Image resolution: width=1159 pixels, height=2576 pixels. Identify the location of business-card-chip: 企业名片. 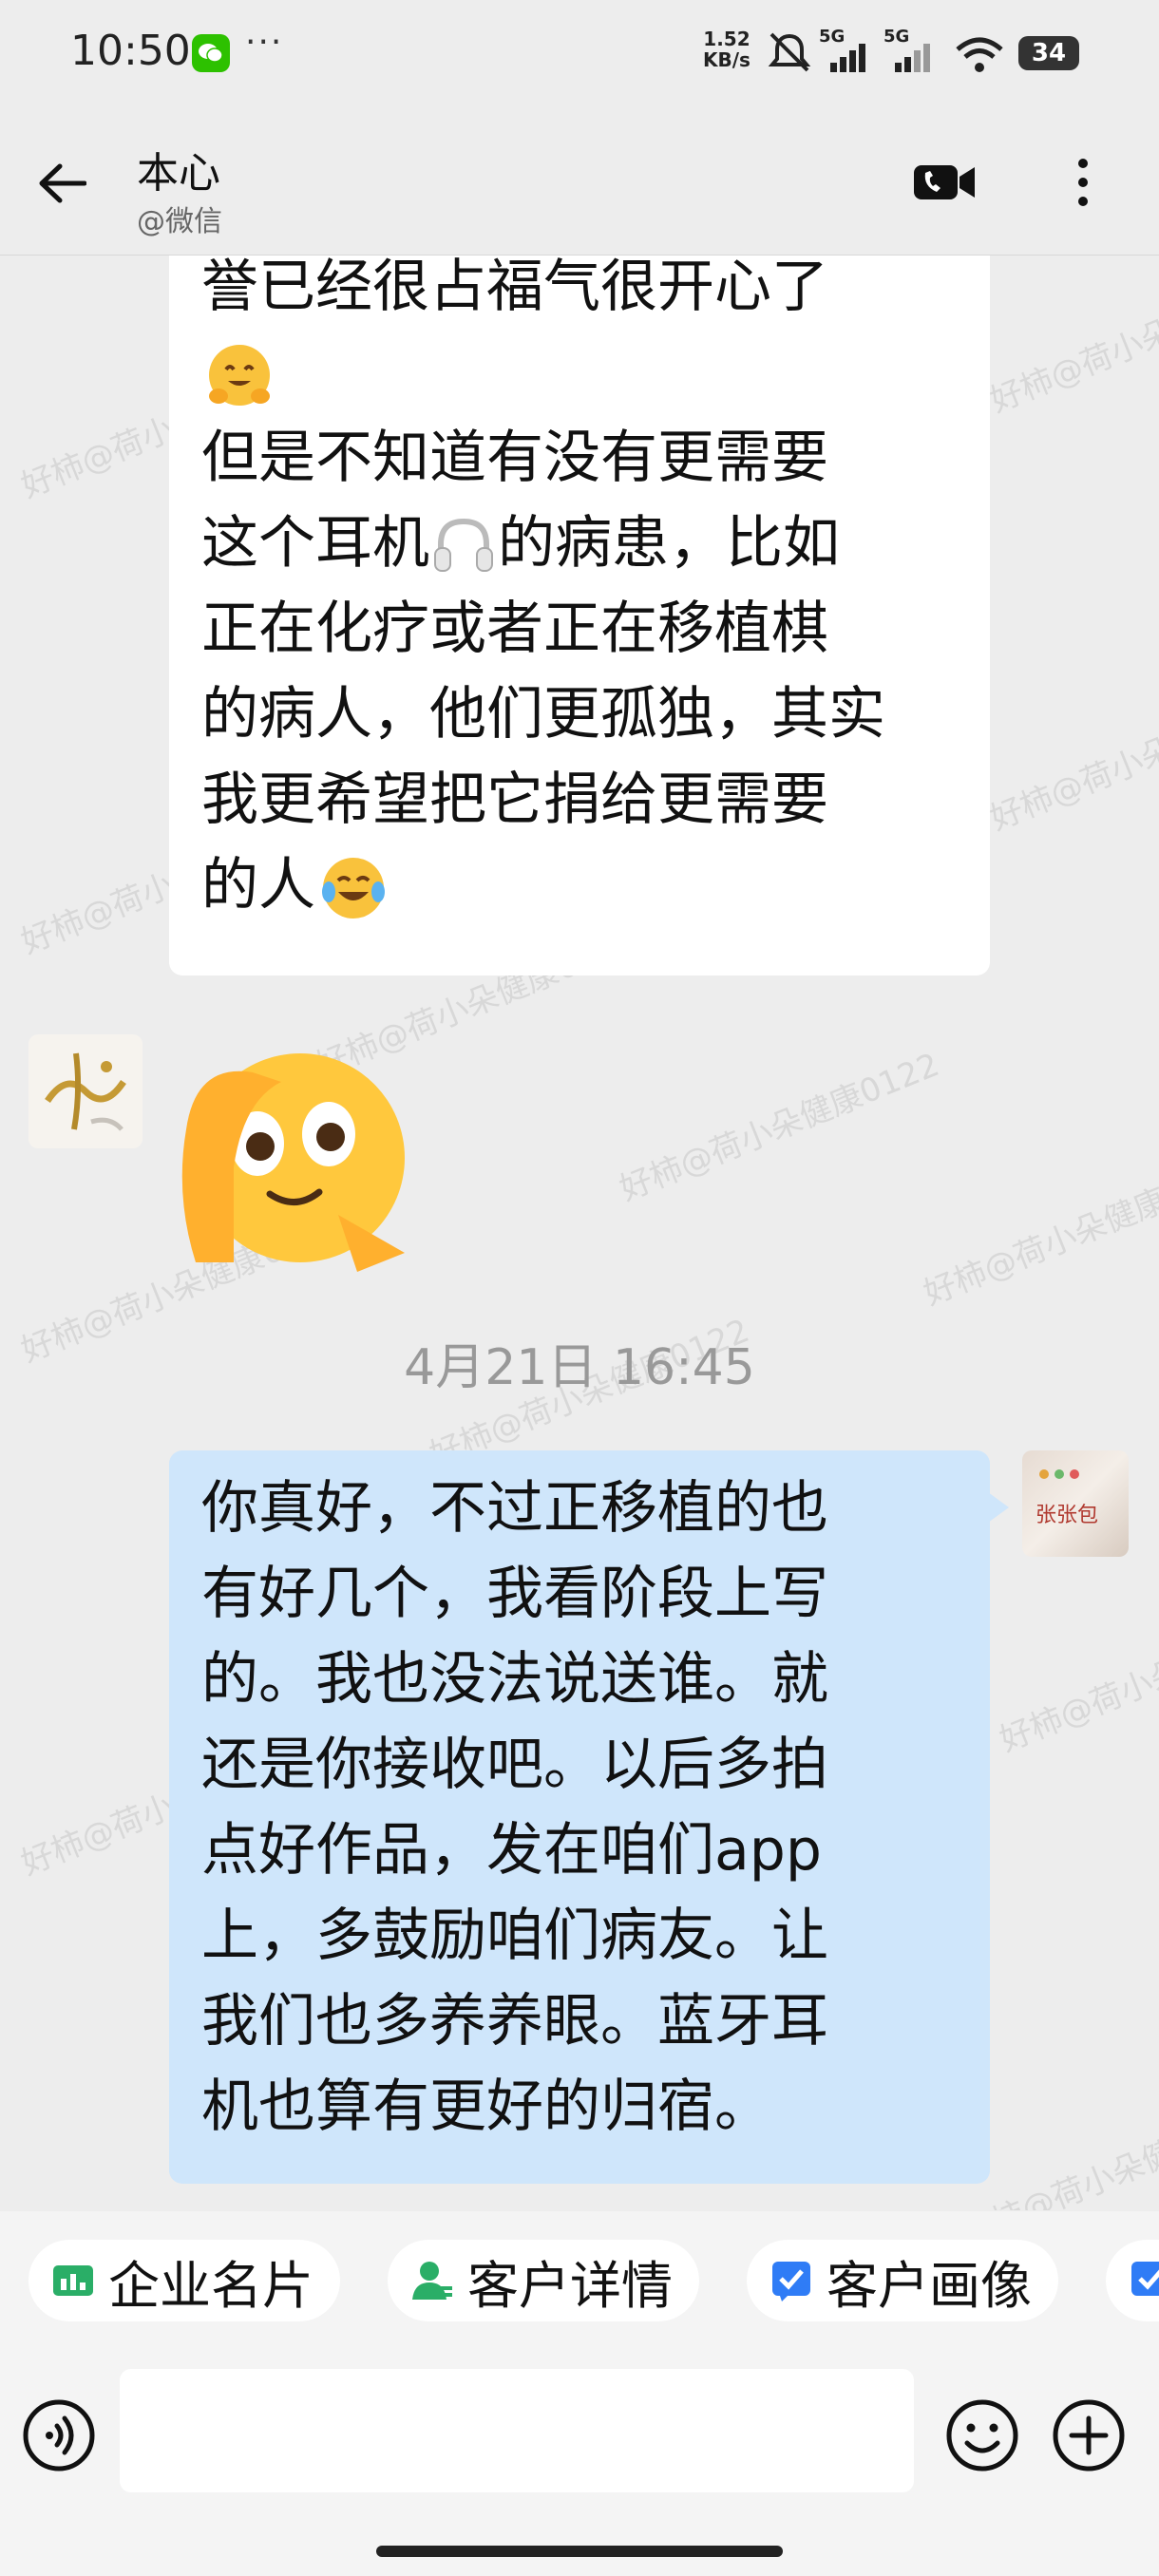
(184, 2280).